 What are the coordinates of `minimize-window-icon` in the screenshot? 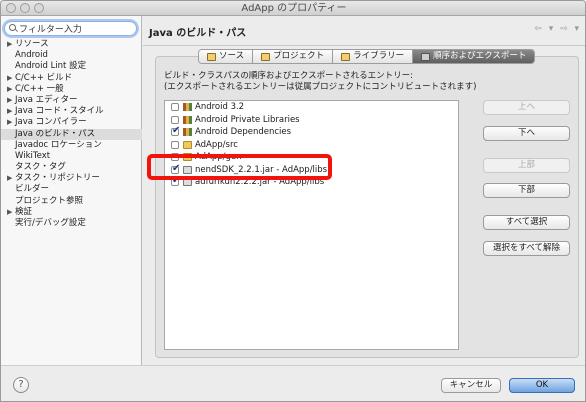 It's located at (25, 8).